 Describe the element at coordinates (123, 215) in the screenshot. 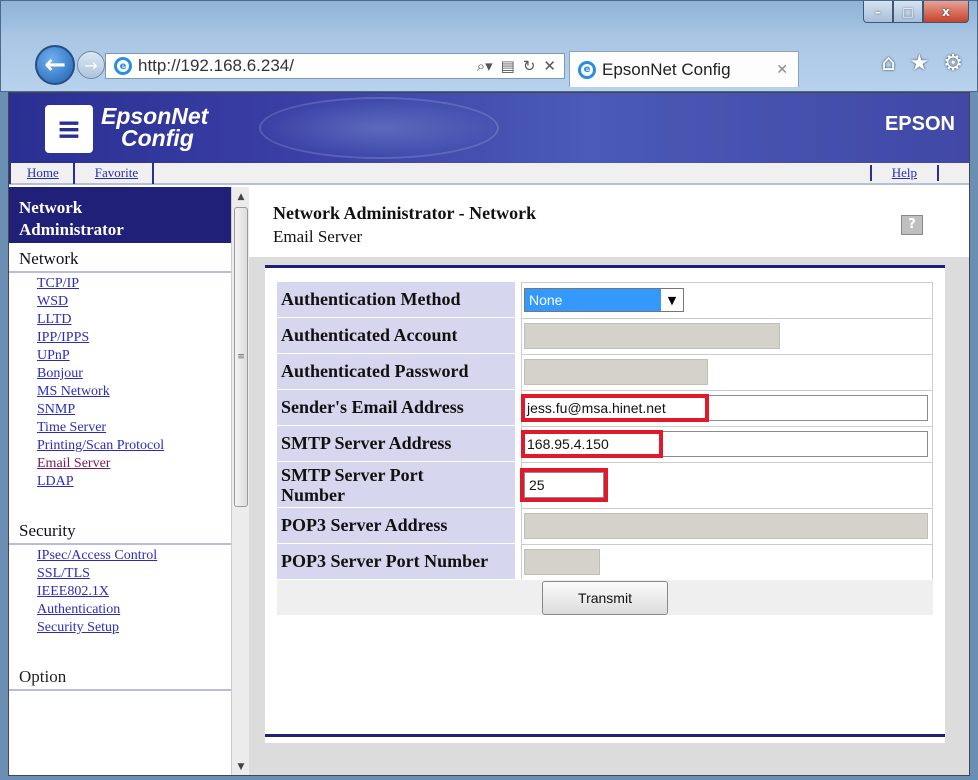

I see `sidebar-title: Network Administrator` at that location.